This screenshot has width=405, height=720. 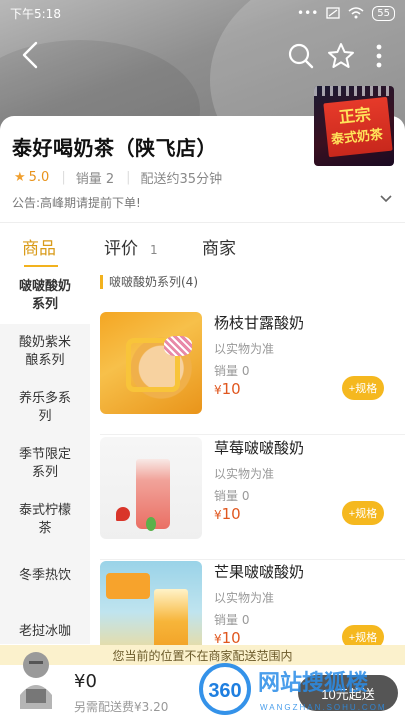 What do you see at coordinates (259, 323) in the screenshot?
I see `product-name: 杨枝甘露酸奶` at bounding box center [259, 323].